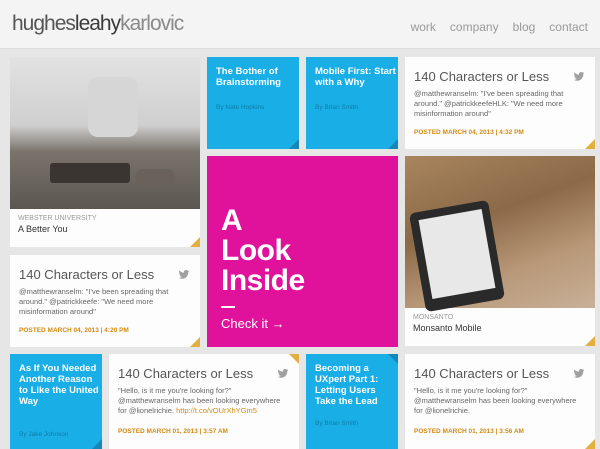 The image size is (600, 449). Describe the element at coordinates (336, 107) in the screenshot. I see `mobile-first-byline: By Brian Smith` at that location.